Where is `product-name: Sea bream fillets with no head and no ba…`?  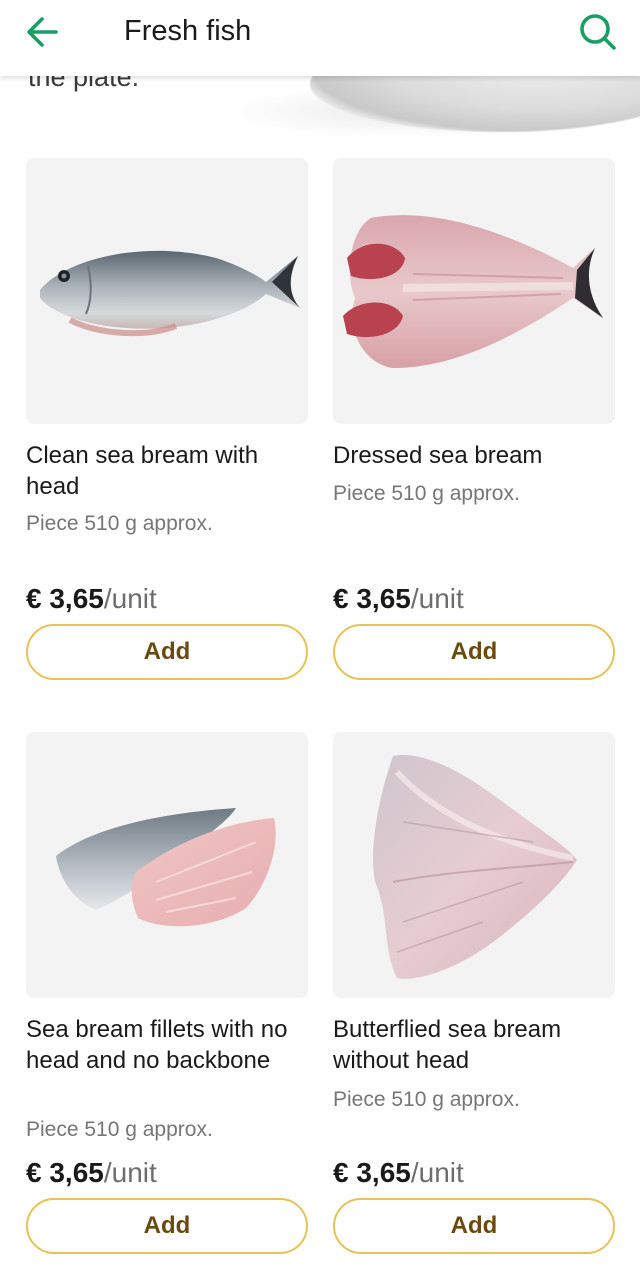 product-name: Sea bream fillets with no head and no ba… is located at coordinates (161, 1045).